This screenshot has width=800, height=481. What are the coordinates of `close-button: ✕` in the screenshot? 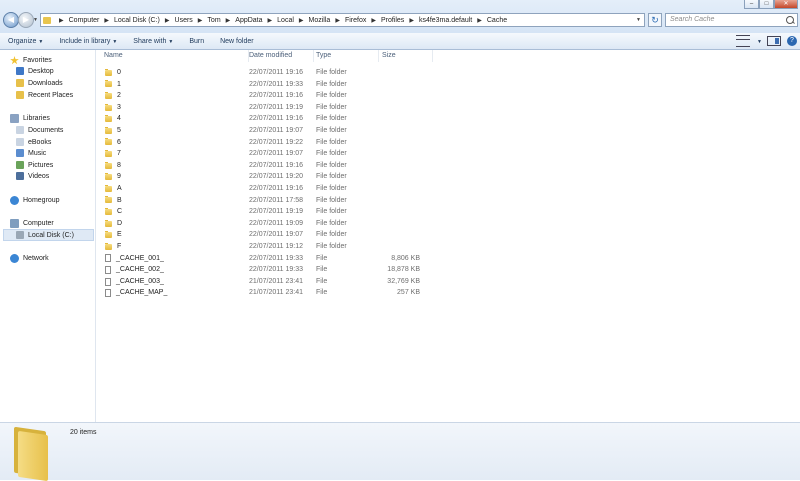 It's located at (786, 4).